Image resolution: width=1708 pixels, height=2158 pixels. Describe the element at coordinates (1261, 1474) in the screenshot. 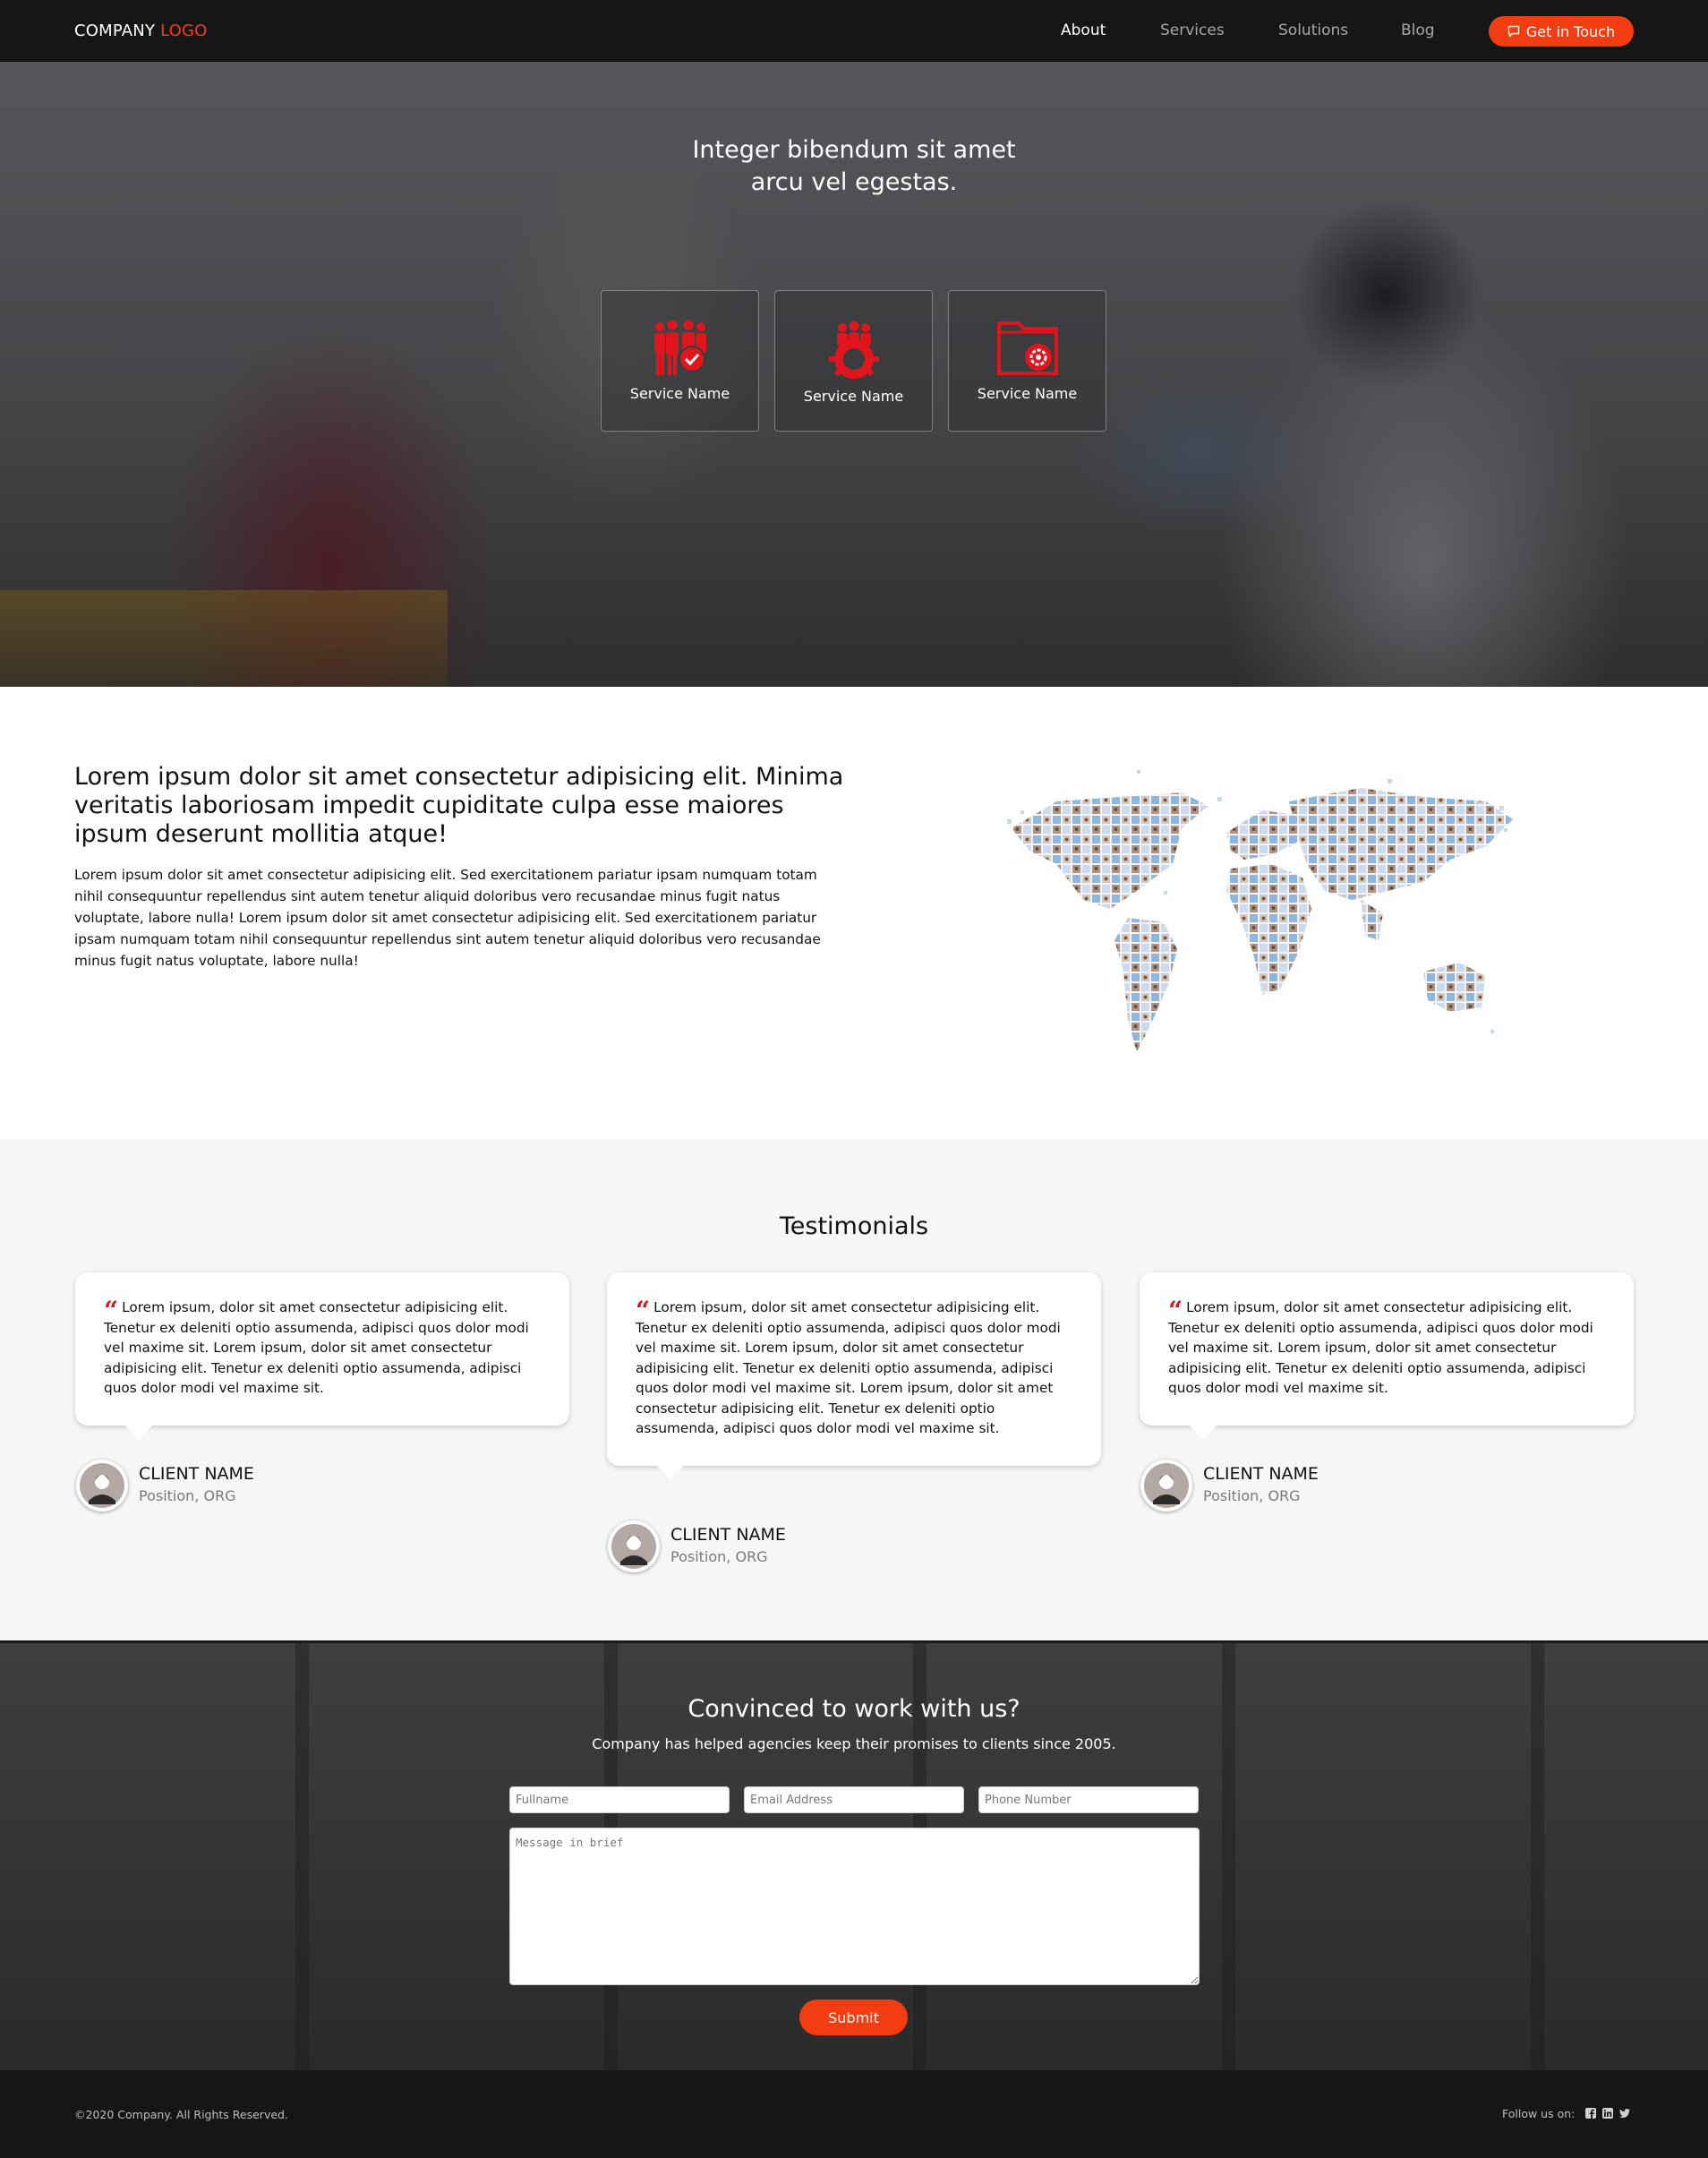

I see `client-name-3: CLIENT NAME` at that location.